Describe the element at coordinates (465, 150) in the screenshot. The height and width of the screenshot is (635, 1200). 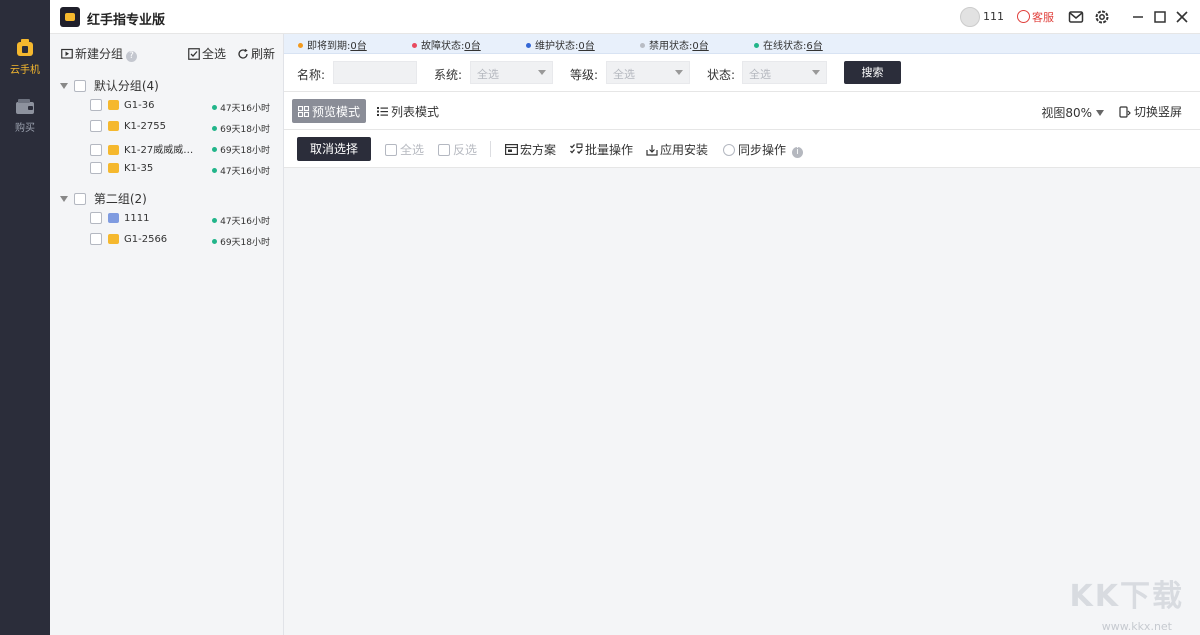
I see `action-invert-label: 反选` at that location.